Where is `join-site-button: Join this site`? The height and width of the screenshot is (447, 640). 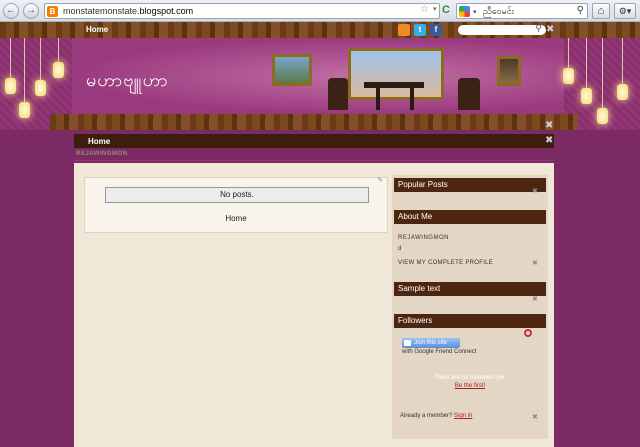 join-site-button: Join this site is located at coordinates (431, 343).